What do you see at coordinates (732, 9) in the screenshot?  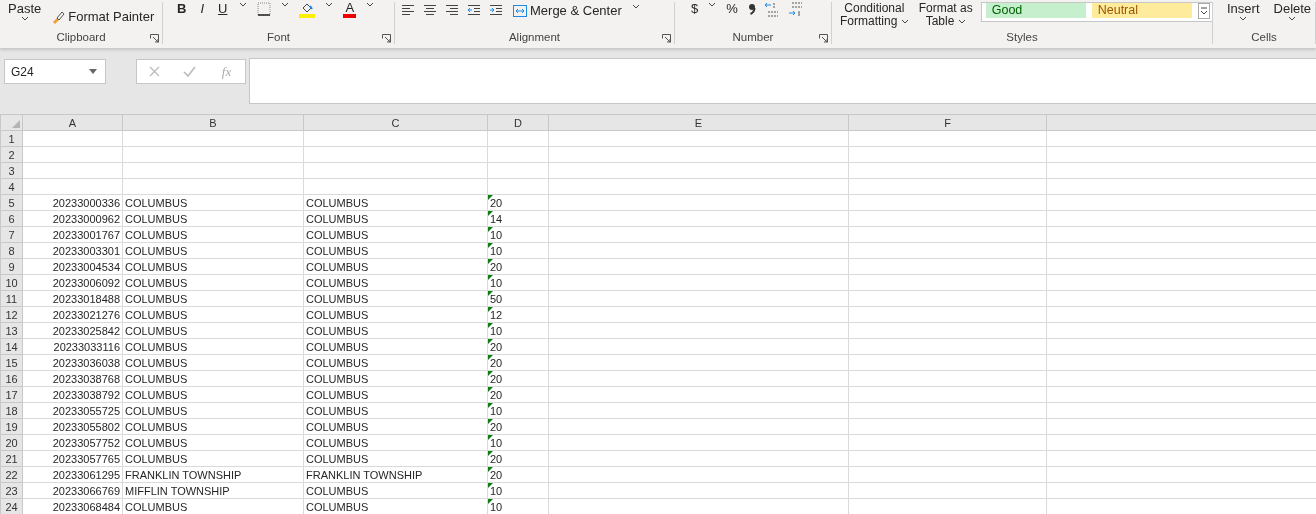 I see `percent-button: %` at bounding box center [732, 9].